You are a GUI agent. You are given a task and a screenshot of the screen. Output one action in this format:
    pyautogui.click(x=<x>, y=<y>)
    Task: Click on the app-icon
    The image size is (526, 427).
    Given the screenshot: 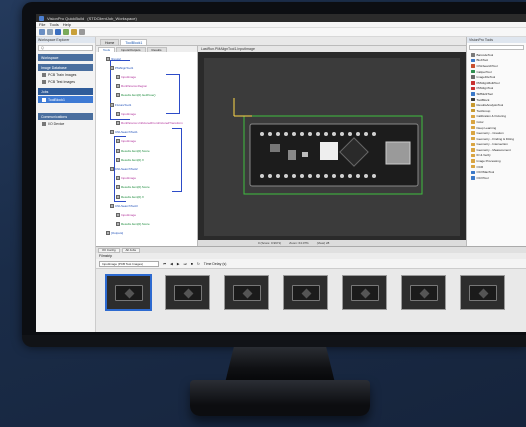 What is the action you would take?
    pyautogui.click(x=41, y=18)
    